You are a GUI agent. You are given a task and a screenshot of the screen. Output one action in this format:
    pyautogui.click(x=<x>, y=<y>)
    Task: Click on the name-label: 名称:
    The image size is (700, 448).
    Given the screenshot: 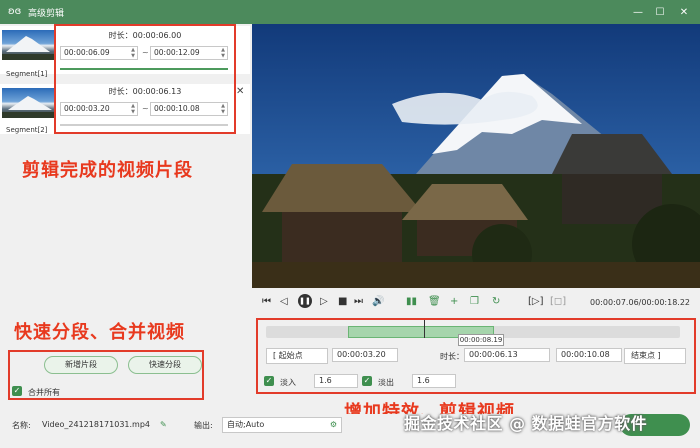 What is the action you would take?
    pyautogui.click(x=21, y=425)
    